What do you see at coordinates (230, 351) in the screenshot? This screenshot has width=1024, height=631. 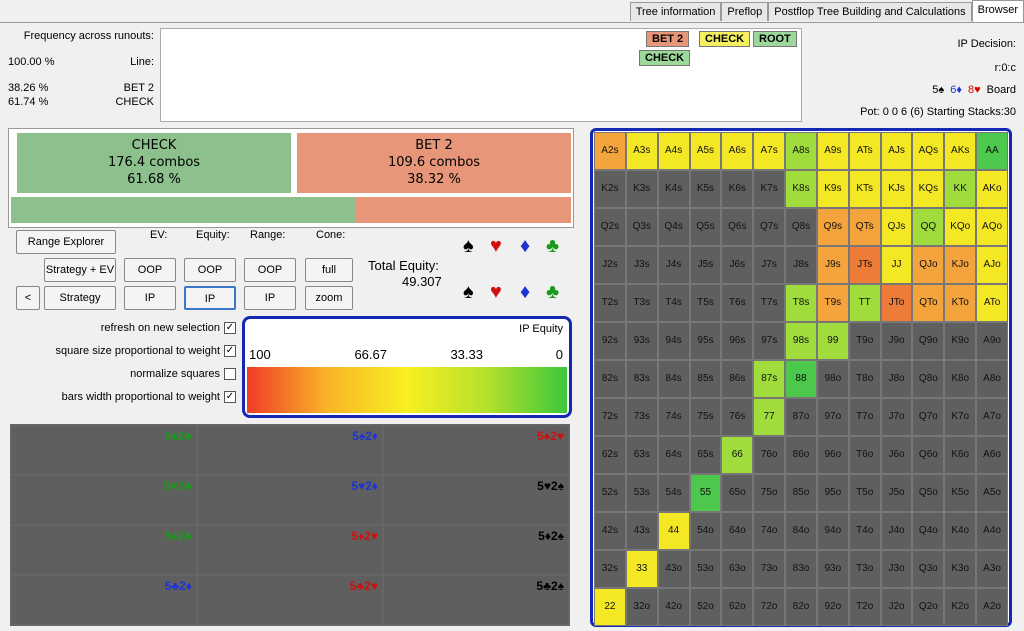 I see `square-size-checkbox: ✓` at bounding box center [230, 351].